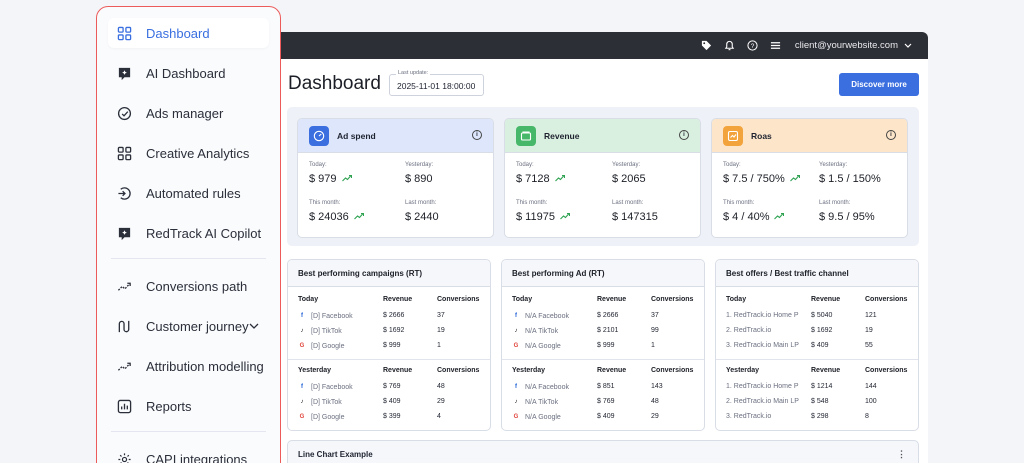 The width and height of the screenshot is (1024, 463). I want to click on table-row: 1. RedTrack.io Home P $ 1214 144, so click(817, 388).